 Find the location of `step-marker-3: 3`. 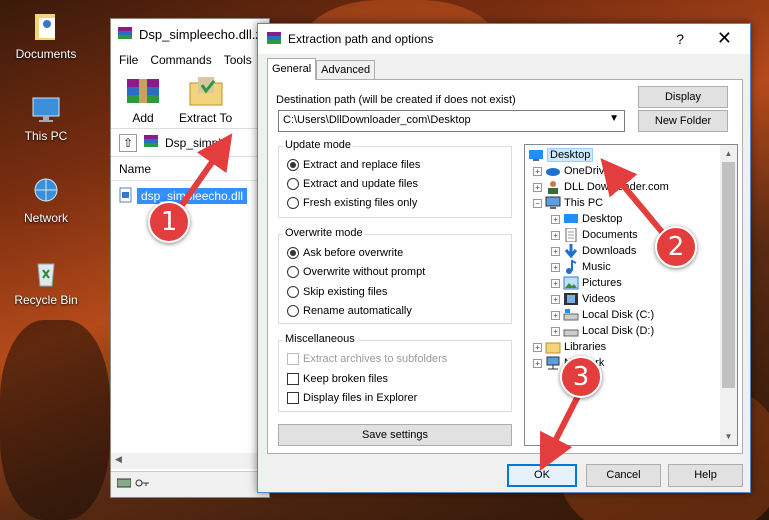

step-marker-3: 3 is located at coordinates (581, 377).